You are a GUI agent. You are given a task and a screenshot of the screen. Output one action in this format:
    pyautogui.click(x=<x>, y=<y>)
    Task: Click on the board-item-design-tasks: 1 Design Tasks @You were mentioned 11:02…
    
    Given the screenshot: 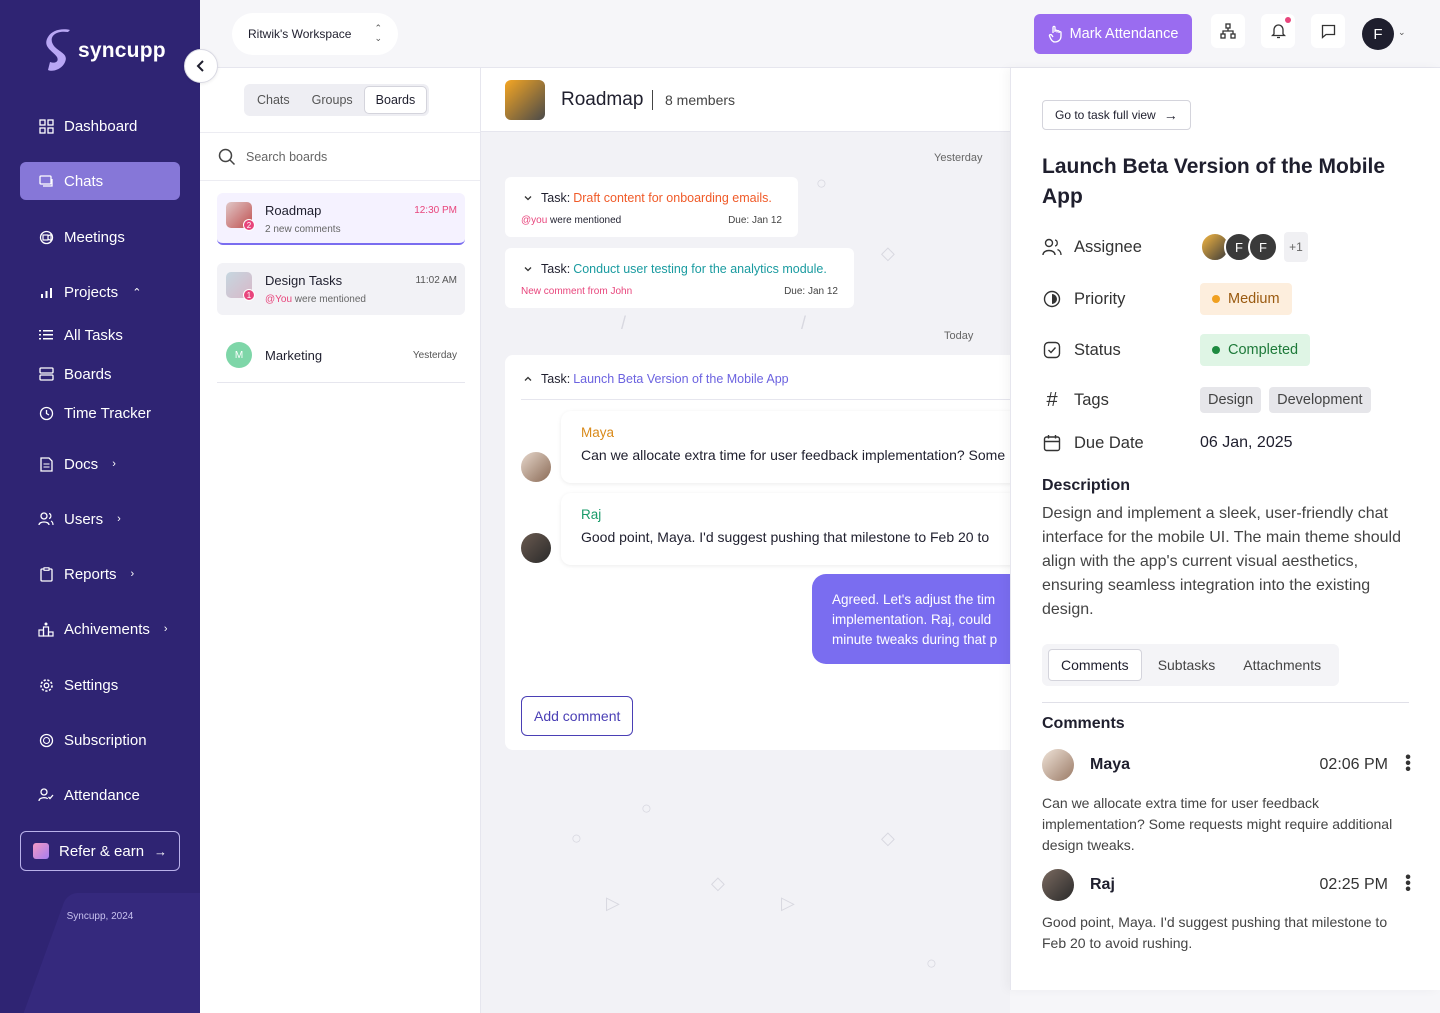 What is the action you would take?
    pyautogui.click(x=341, y=289)
    